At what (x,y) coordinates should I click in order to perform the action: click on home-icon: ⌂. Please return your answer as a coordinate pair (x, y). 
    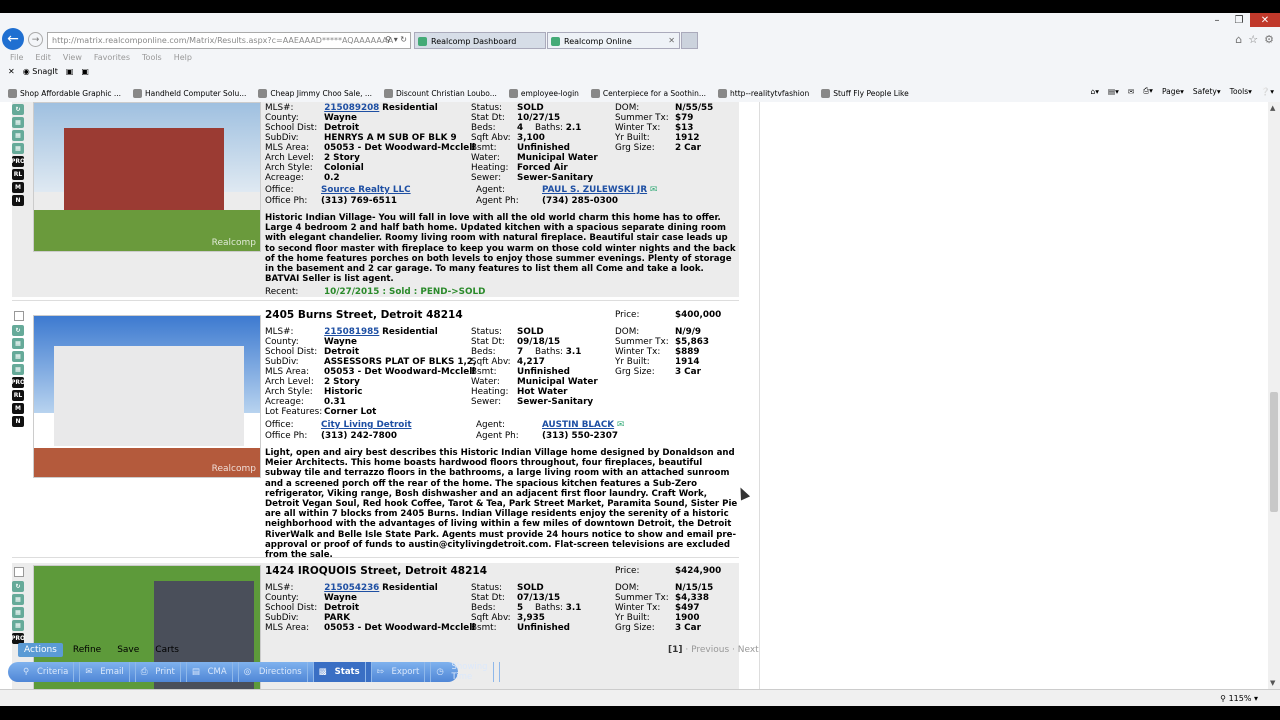
    Looking at the image, I should click on (1238, 39).